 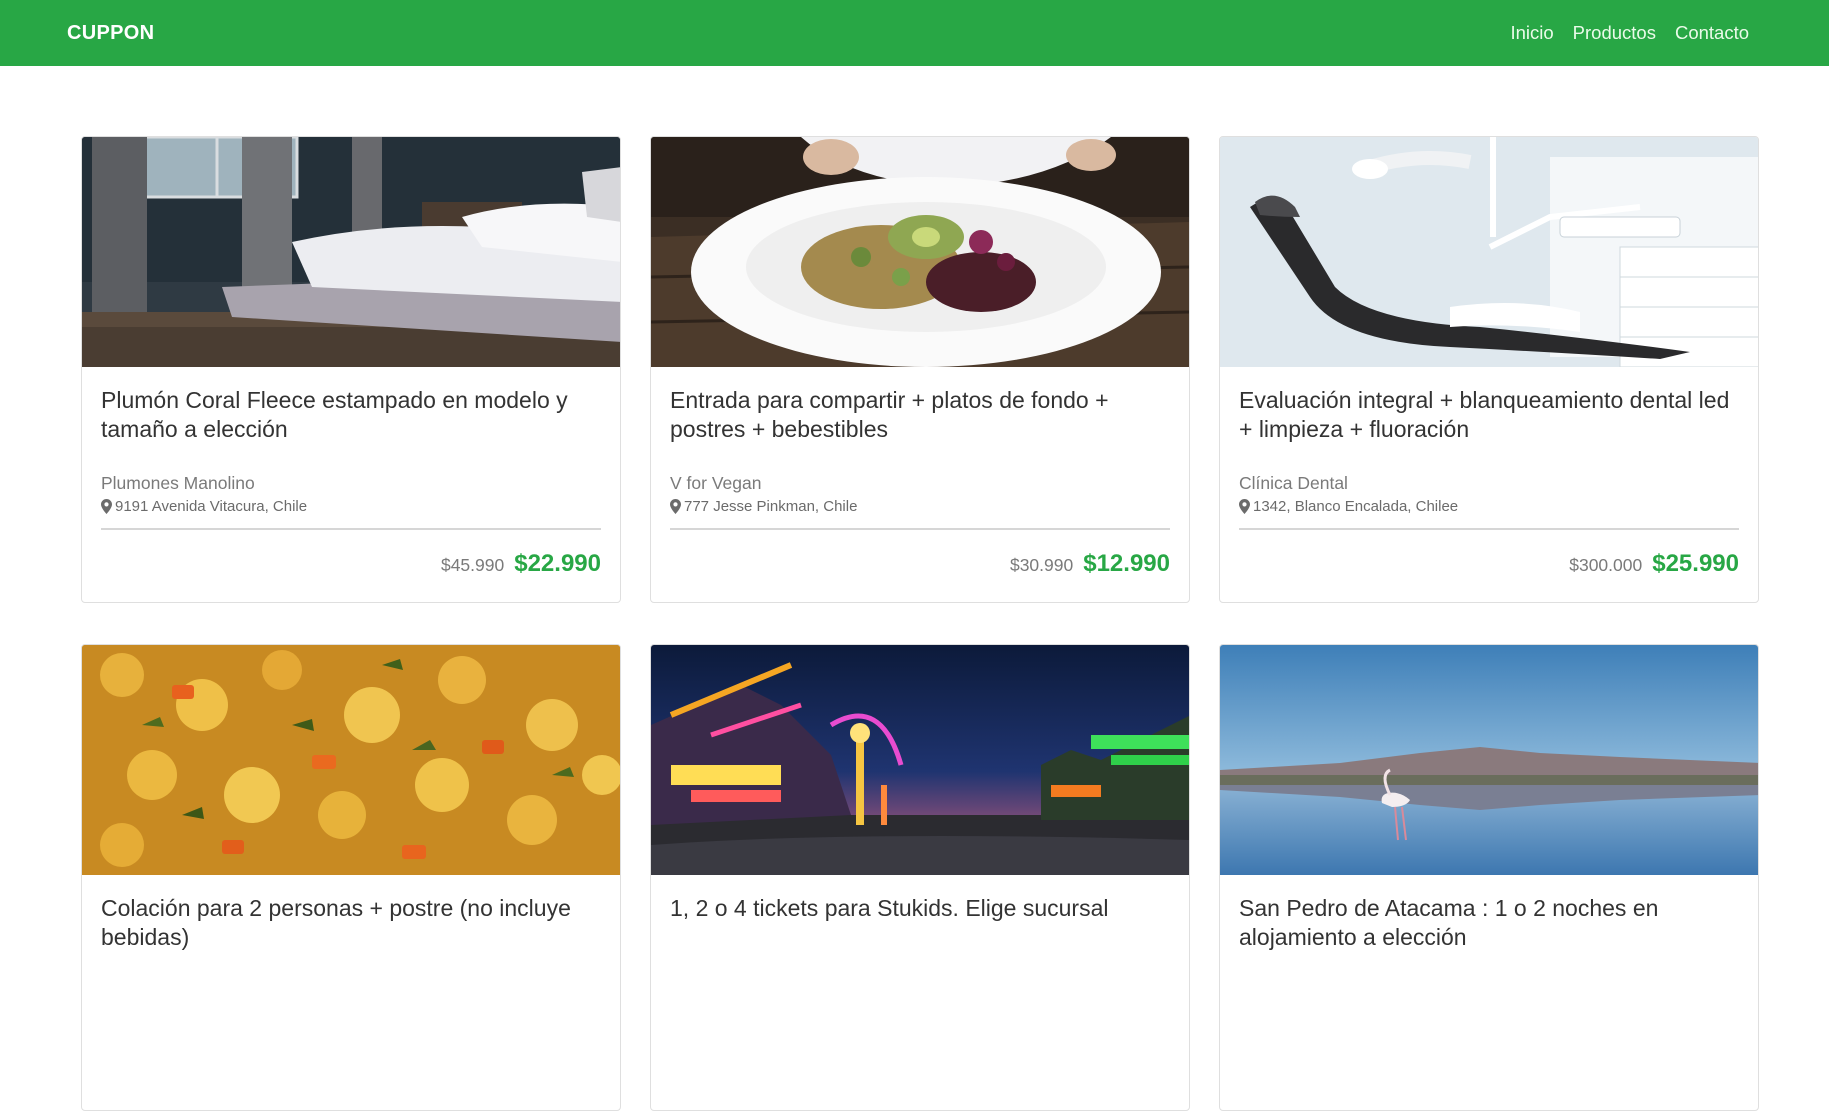 I want to click on merchant-address: 1342, Blanco Encalada, Chilee, so click(x=1489, y=506).